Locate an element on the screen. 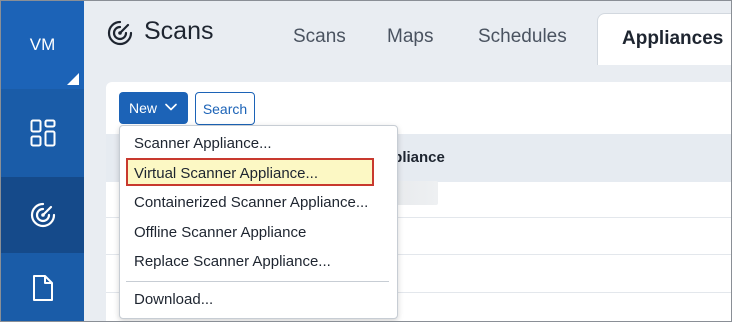 Image resolution: width=732 pixels, height=322 pixels. left-nav-rail: VM is located at coordinates (42, 161).